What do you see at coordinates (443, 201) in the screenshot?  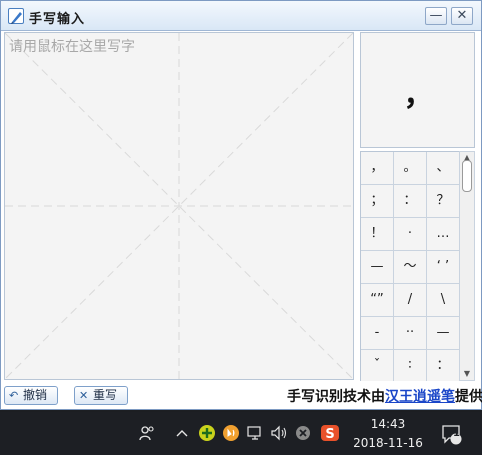 I see `symbol-cell: ？` at bounding box center [443, 201].